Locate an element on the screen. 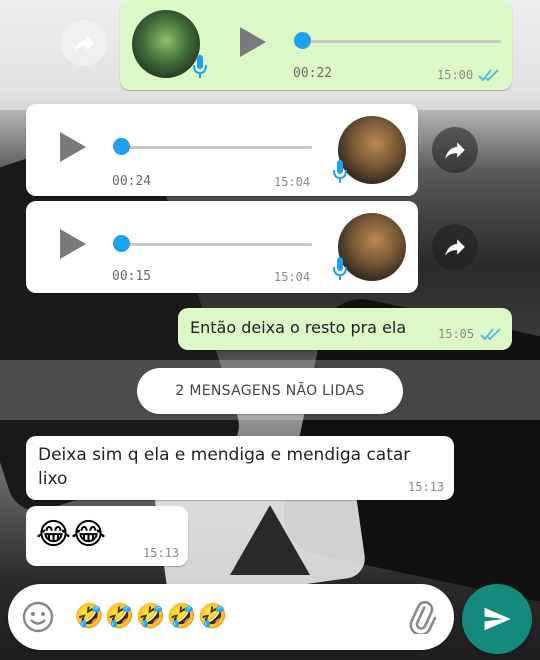  message-input: 🤣🤣🤣🤣🤣 is located at coordinates (151, 616).